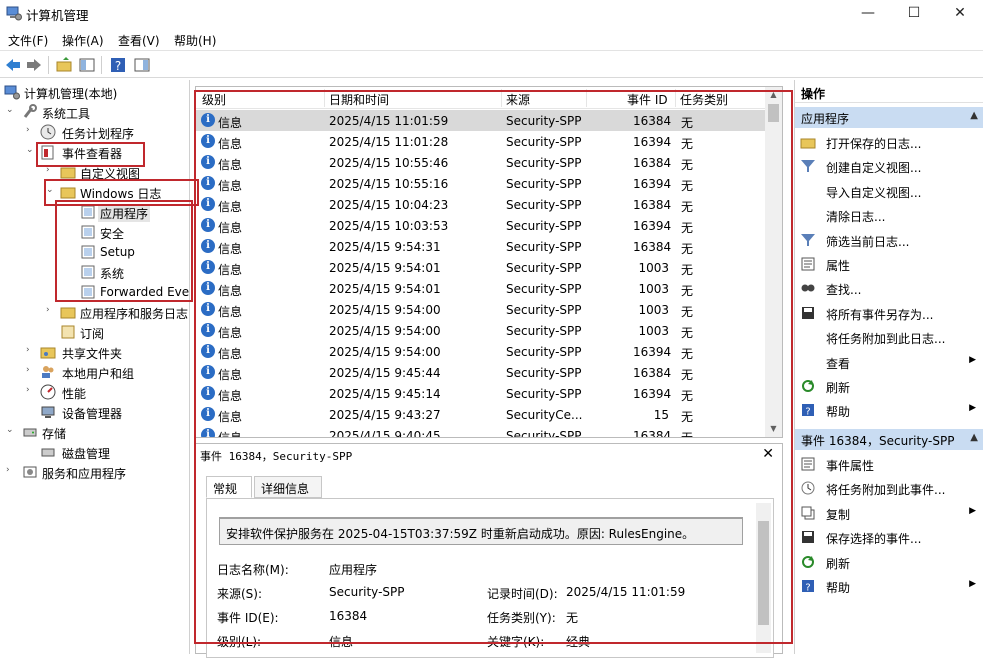 This screenshot has height=658, width=983. What do you see at coordinates (481, 141) in the screenshot?
I see `table-row: i 信息 2025/4/15 11:01:28 Security-SPP 16394 无` at bounding box center [481, 141].